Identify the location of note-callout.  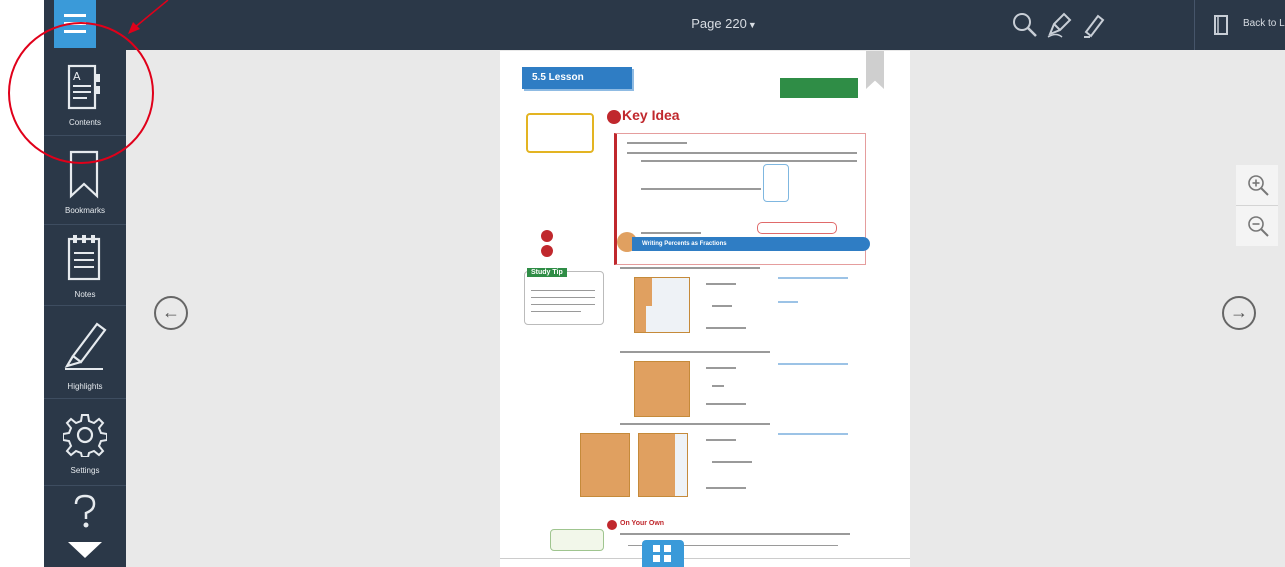
(797, 228).